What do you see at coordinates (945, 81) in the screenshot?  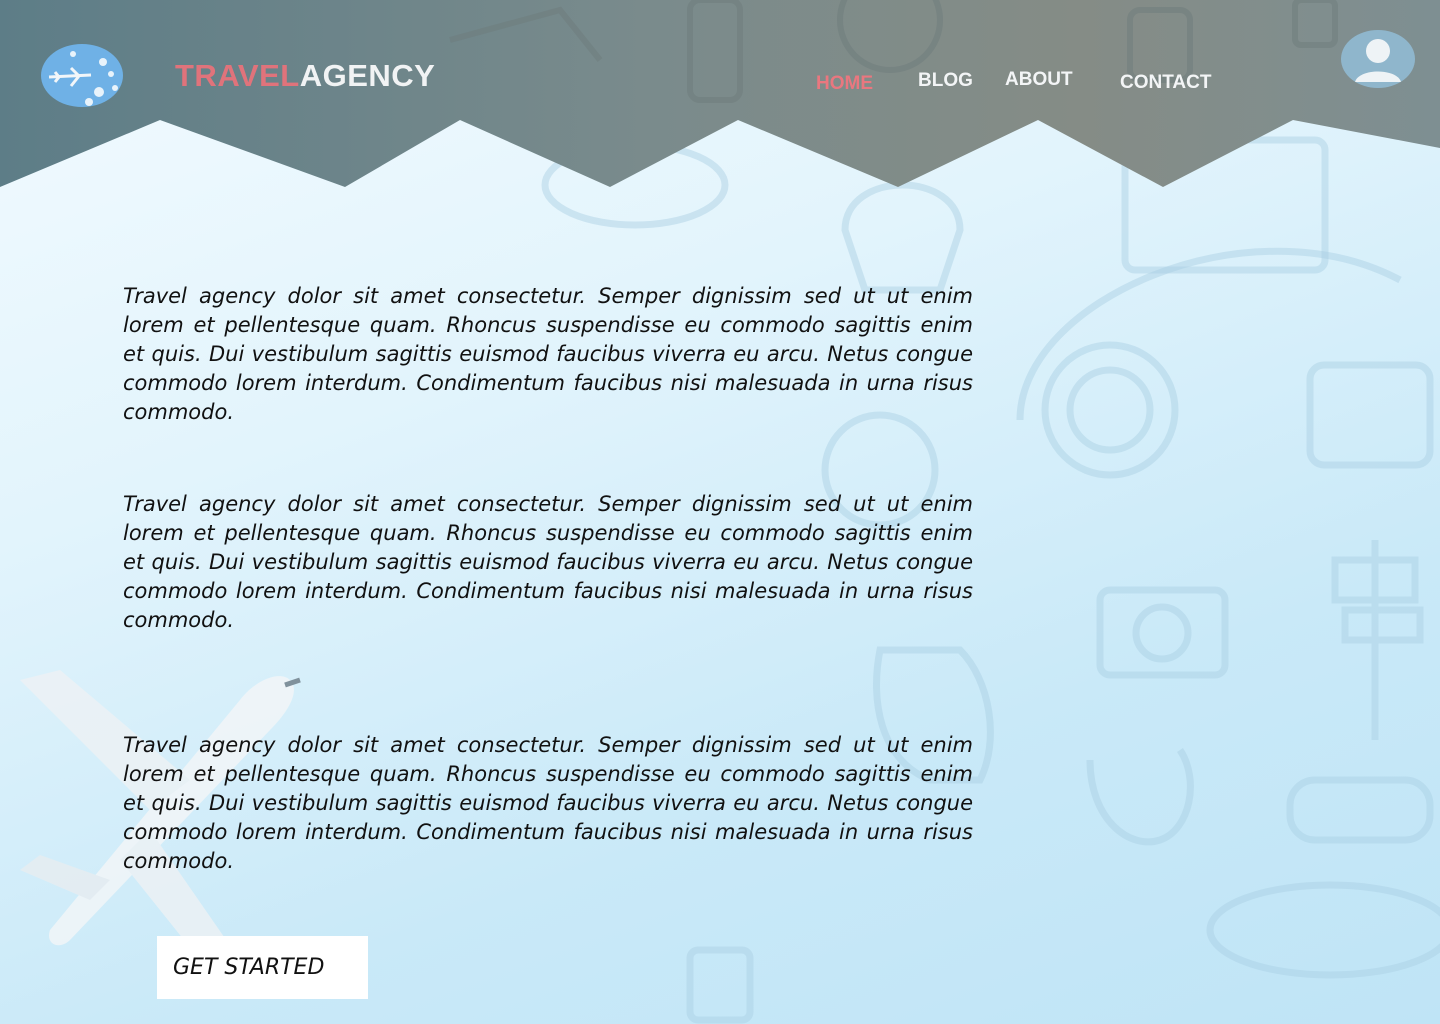 I see `nav-blog: BLOG` at bounding box center [945, 81].